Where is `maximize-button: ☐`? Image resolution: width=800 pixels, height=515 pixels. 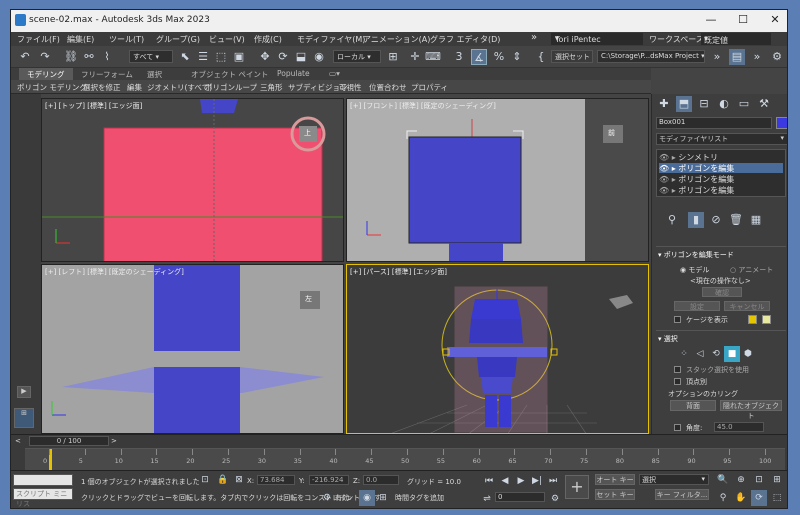 maximize-button: ☐ is located at coordinates (743, 21).